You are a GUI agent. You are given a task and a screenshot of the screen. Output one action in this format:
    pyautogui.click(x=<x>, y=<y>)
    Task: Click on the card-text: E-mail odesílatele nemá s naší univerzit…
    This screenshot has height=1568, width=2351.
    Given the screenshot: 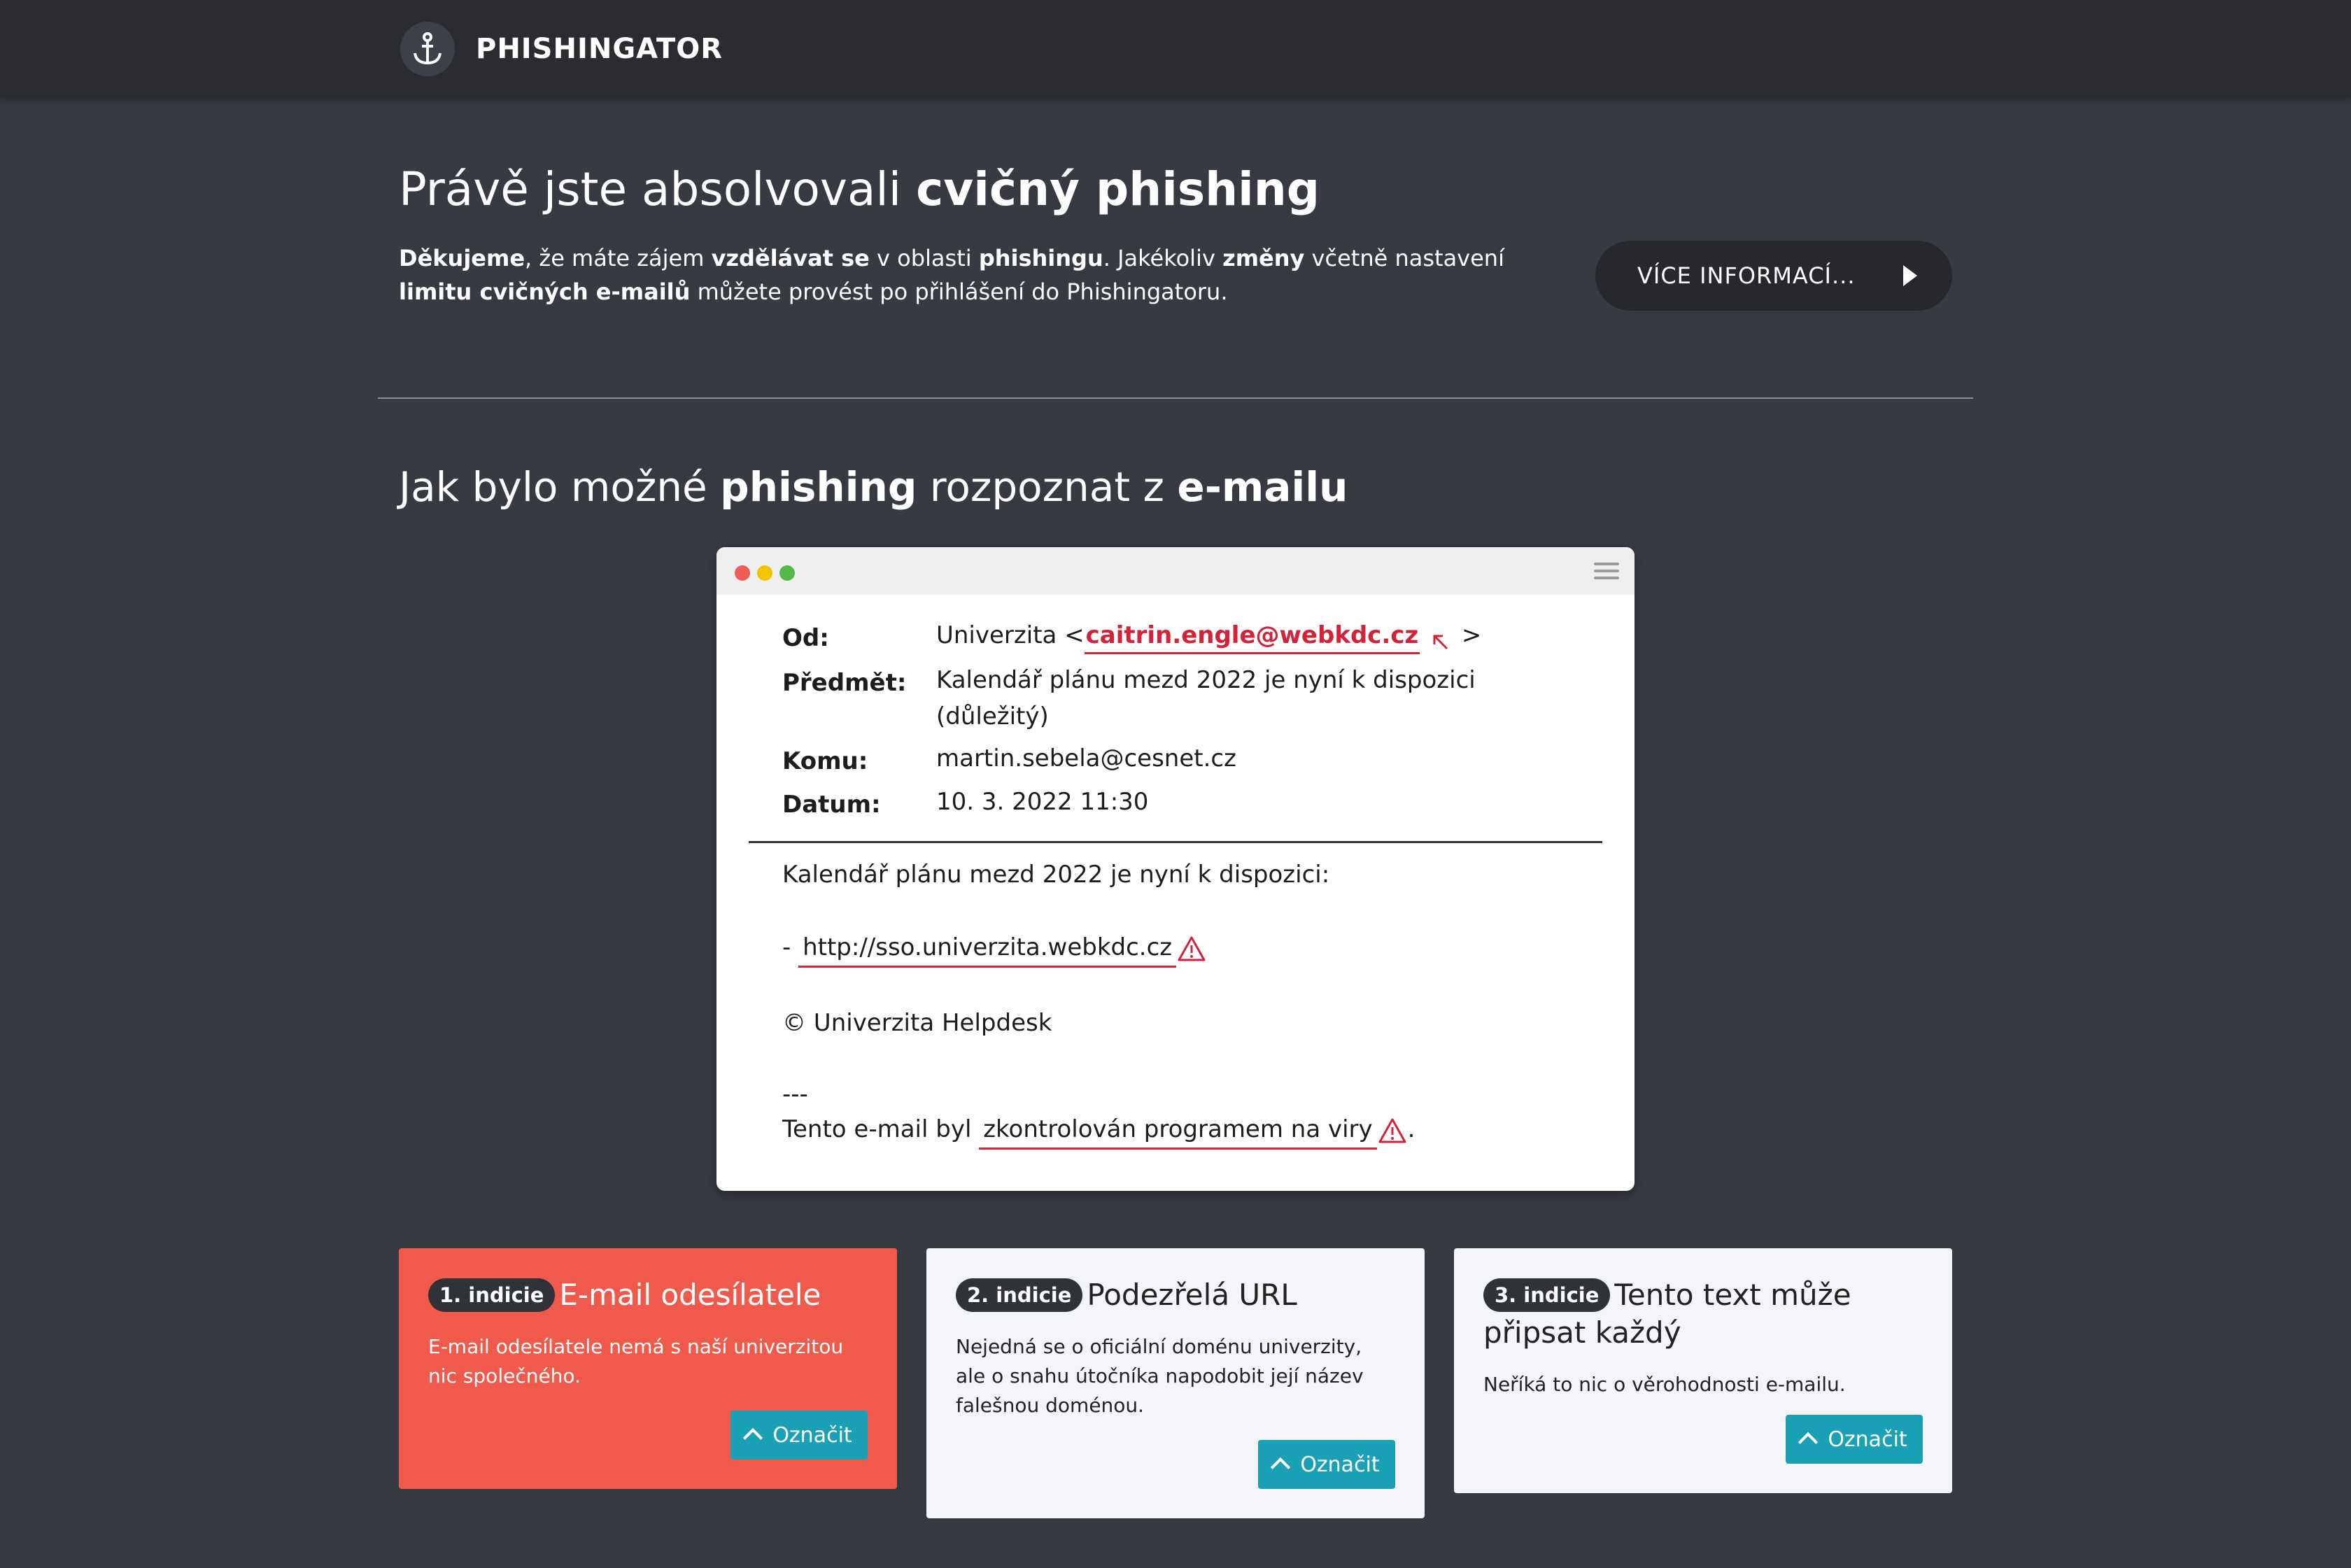 What is the action you would take?
    pyautogui.click(x=636, y=1361)
    